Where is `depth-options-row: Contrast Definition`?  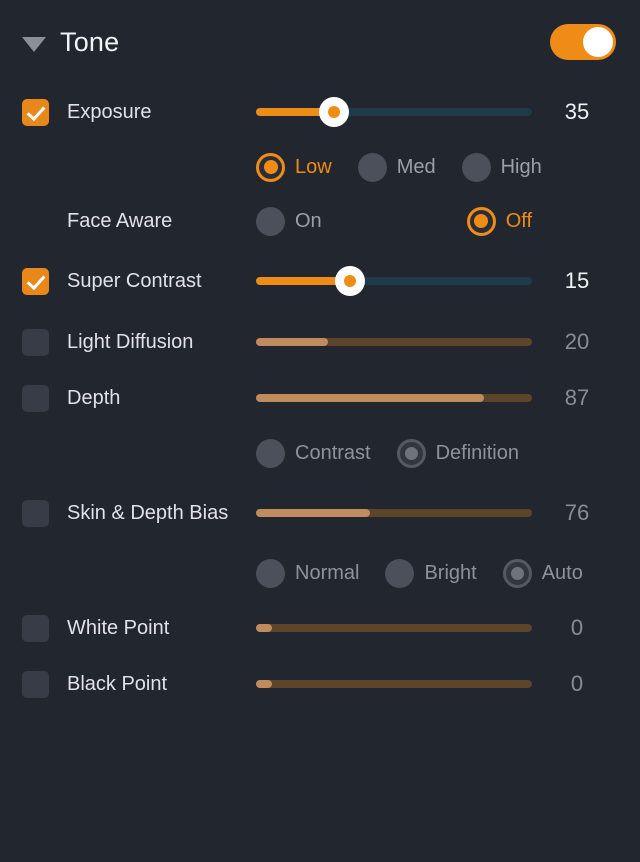
depth-options-row: Contrast Definition is located at coordinates (320, 453).